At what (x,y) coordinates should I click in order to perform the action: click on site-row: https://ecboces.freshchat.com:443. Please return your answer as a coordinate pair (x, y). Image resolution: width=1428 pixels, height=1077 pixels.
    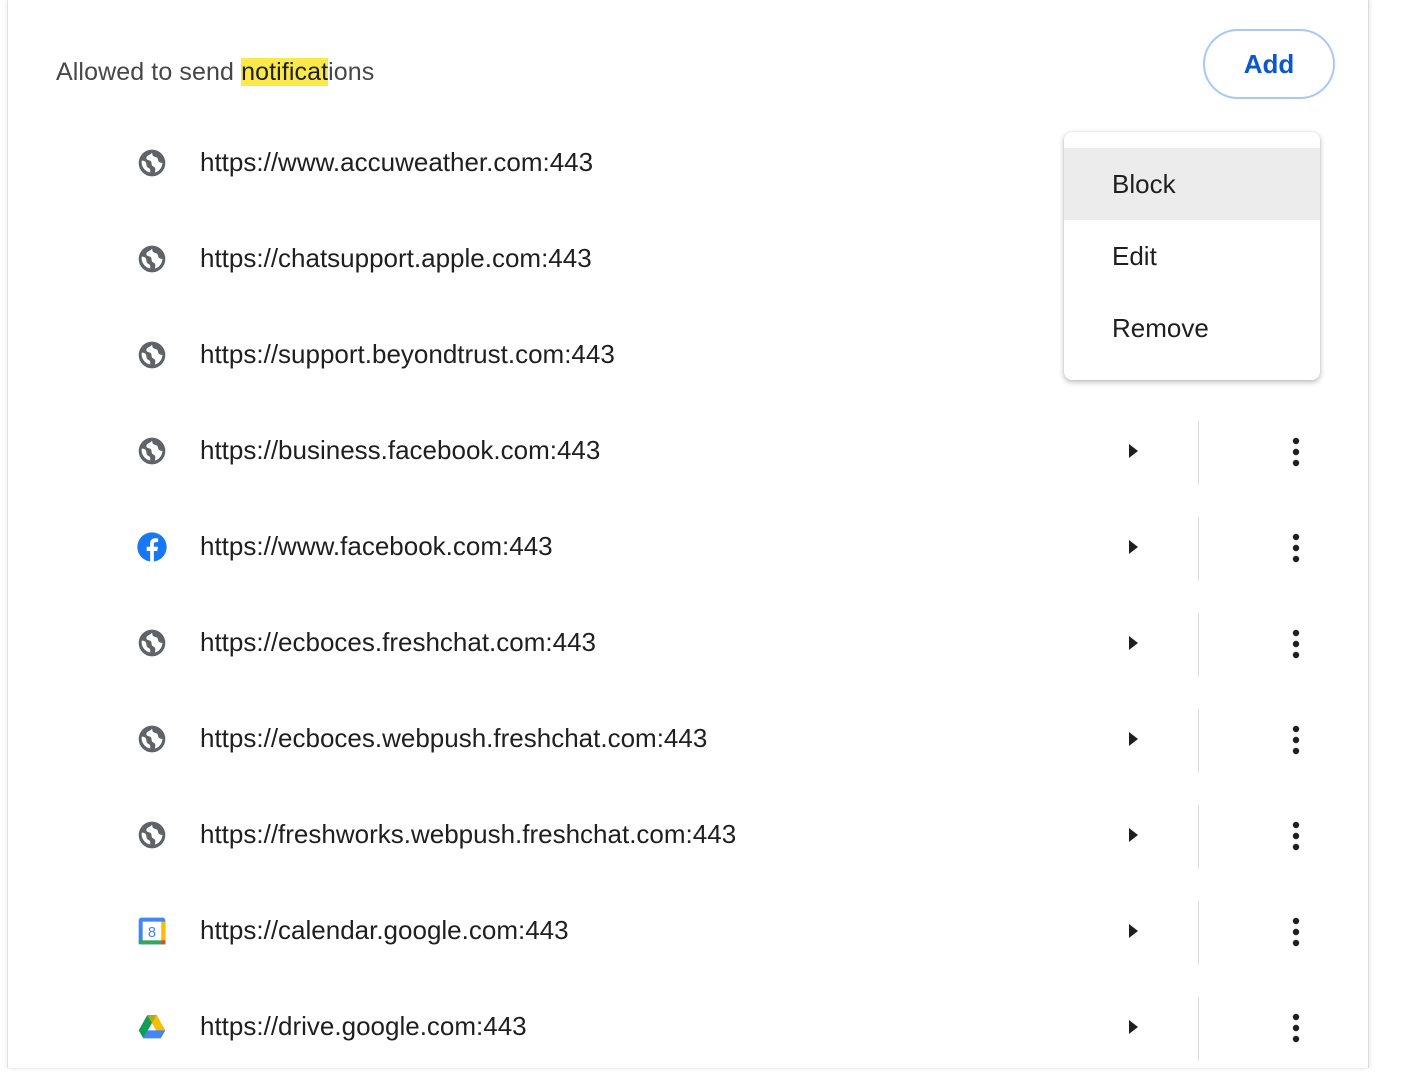
    Looking at the image, I should click on (688, 645).